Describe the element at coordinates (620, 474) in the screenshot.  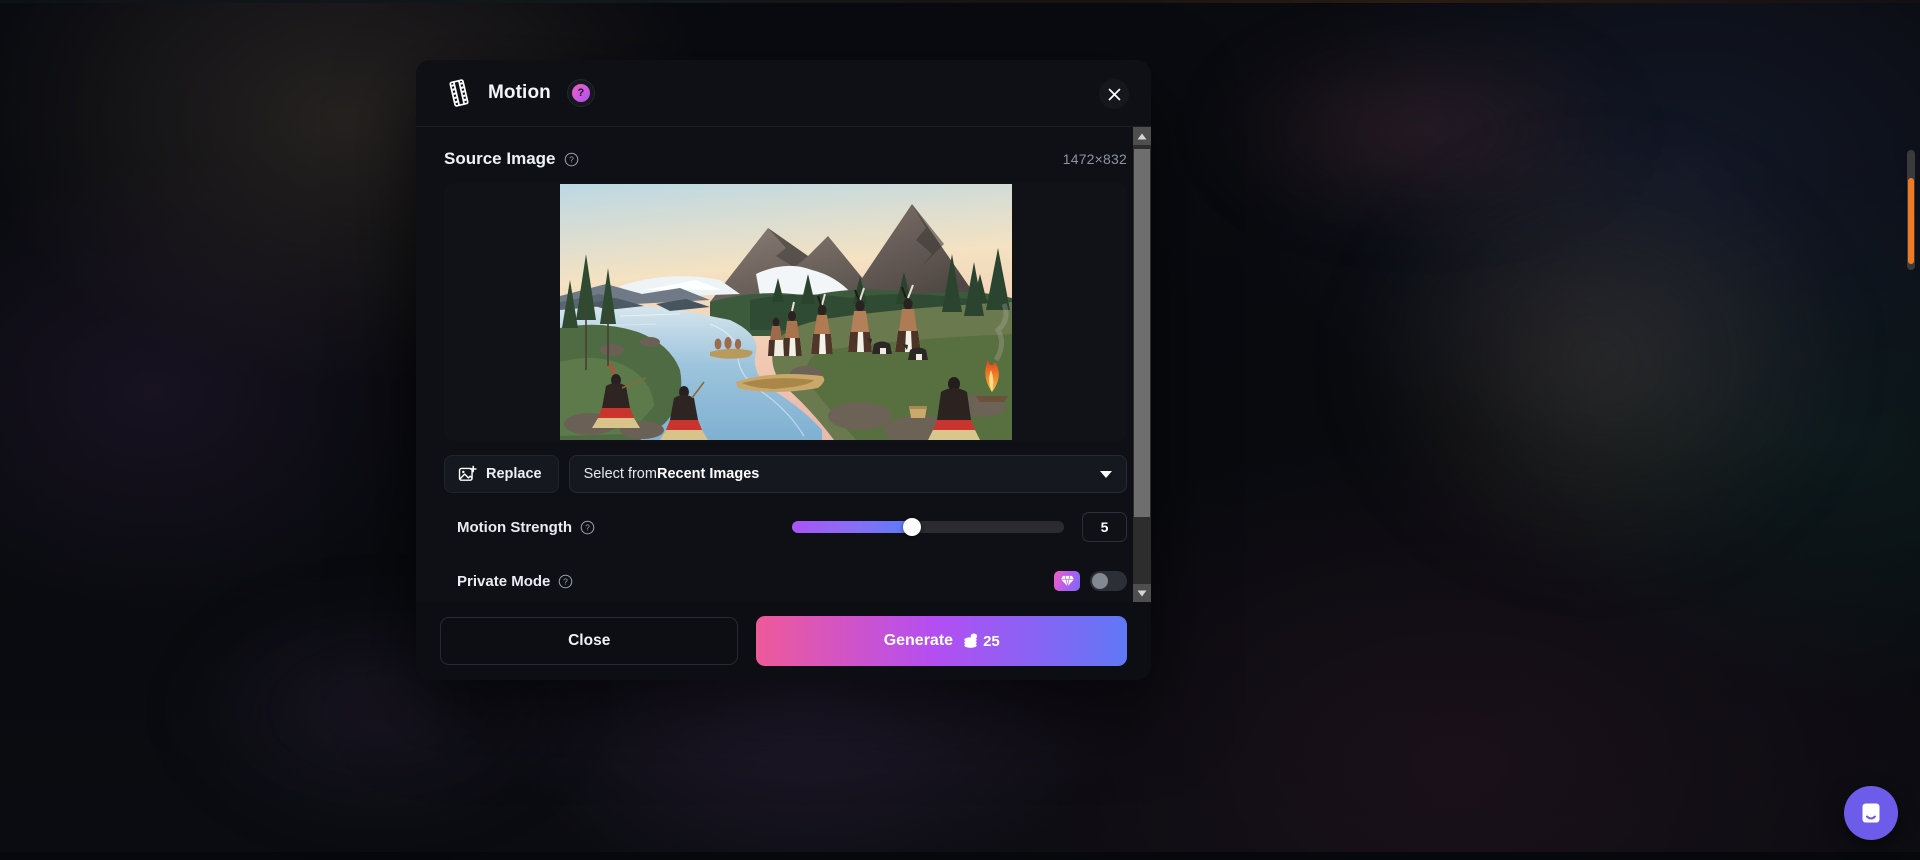
I see `select-prefix-label: Select from` at that location.